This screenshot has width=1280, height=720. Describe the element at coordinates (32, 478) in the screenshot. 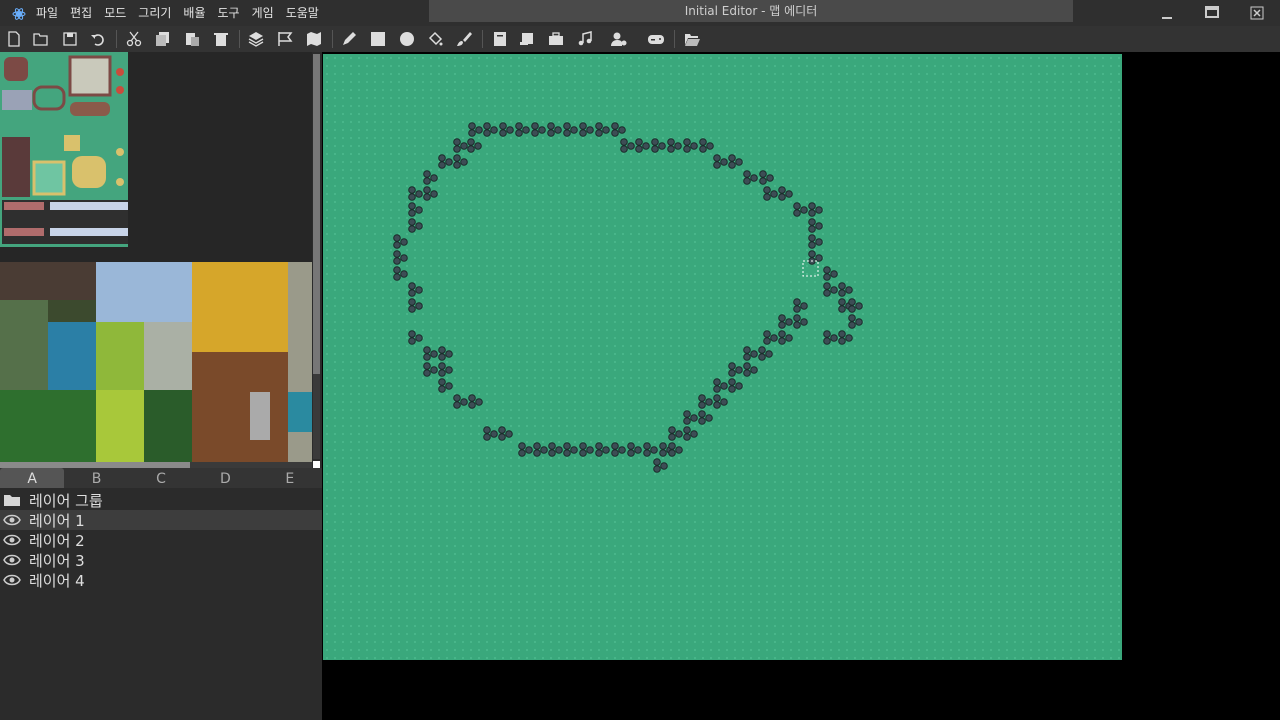

I see `tab-a: A` at that location.